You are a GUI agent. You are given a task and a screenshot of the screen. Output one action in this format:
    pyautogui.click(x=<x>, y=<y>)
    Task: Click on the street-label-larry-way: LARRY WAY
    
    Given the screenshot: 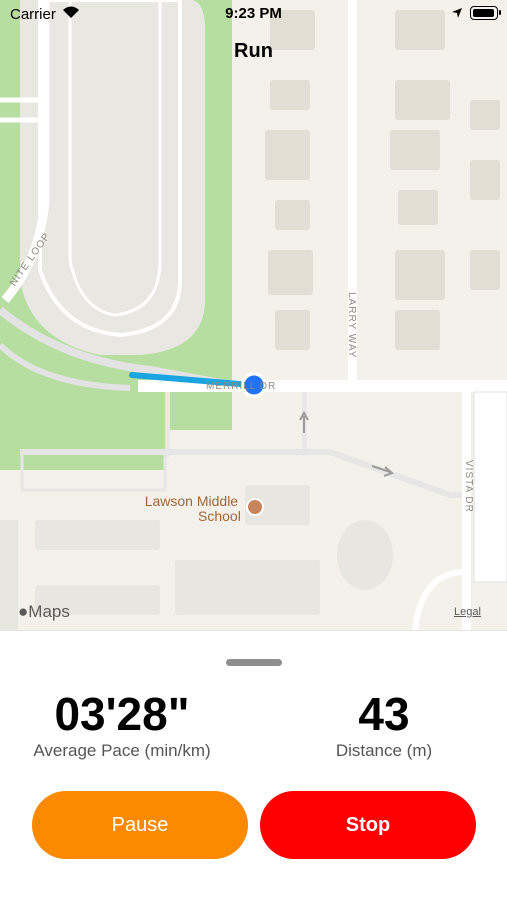 What is the action you would take?
    pyautogui.click(x=351, y=325)
    